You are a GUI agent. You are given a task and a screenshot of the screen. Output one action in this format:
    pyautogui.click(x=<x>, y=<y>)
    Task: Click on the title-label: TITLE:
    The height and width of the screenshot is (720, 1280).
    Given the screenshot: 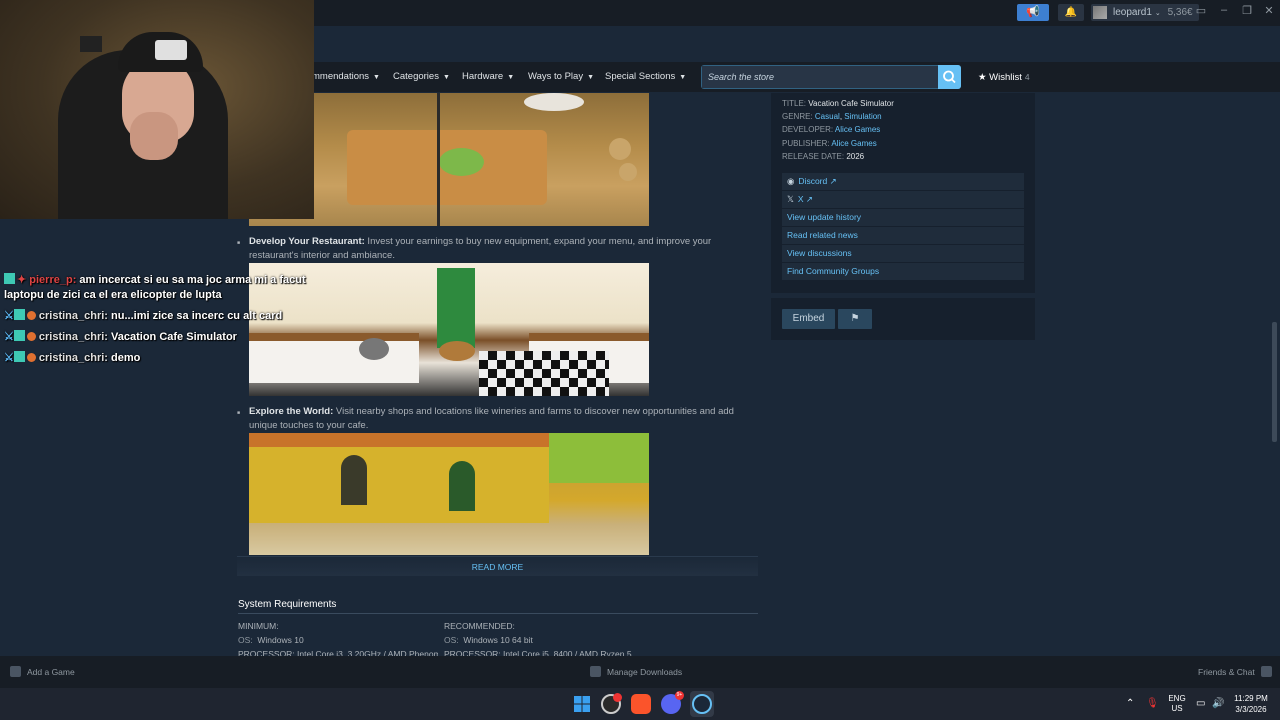 What is the action you would take?
    pyautogui.click(x=794, y=103)
    